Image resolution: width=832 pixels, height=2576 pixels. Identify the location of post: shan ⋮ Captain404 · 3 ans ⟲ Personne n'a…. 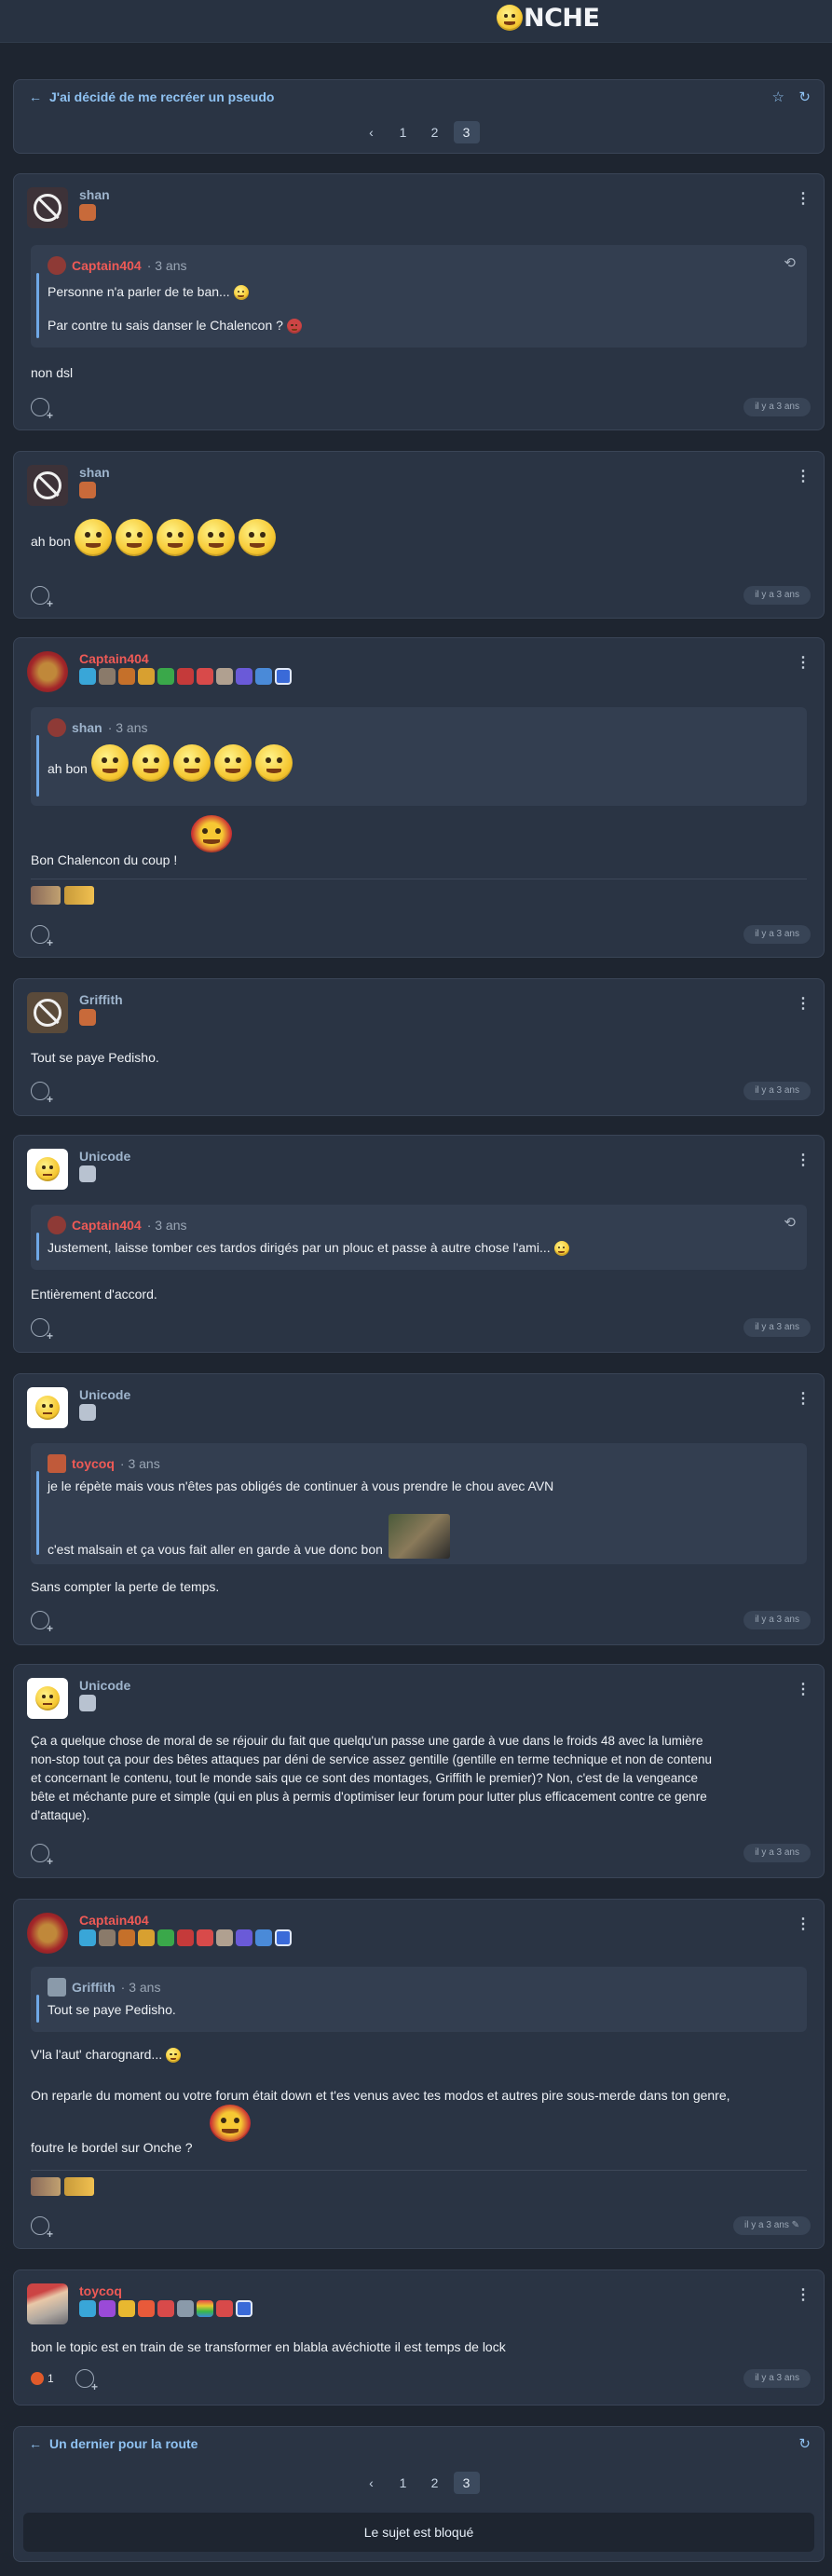
(419, 301).